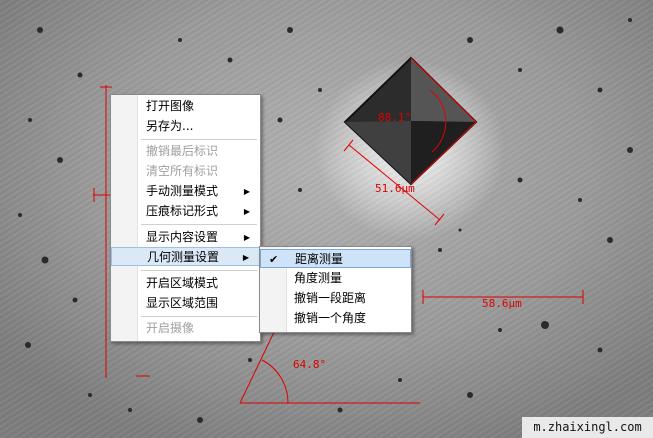 This screenshot has width=653, height=438. I want to click on menu-item-display-settings: 显示内容设置 ▶, so click(185, 237).